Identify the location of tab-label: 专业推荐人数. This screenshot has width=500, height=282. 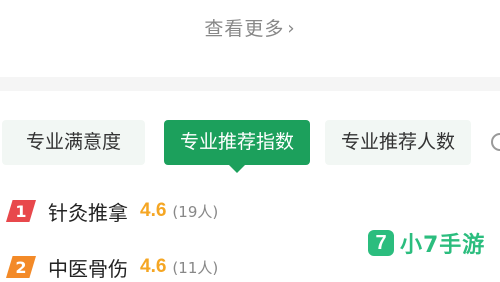
(397, 142).